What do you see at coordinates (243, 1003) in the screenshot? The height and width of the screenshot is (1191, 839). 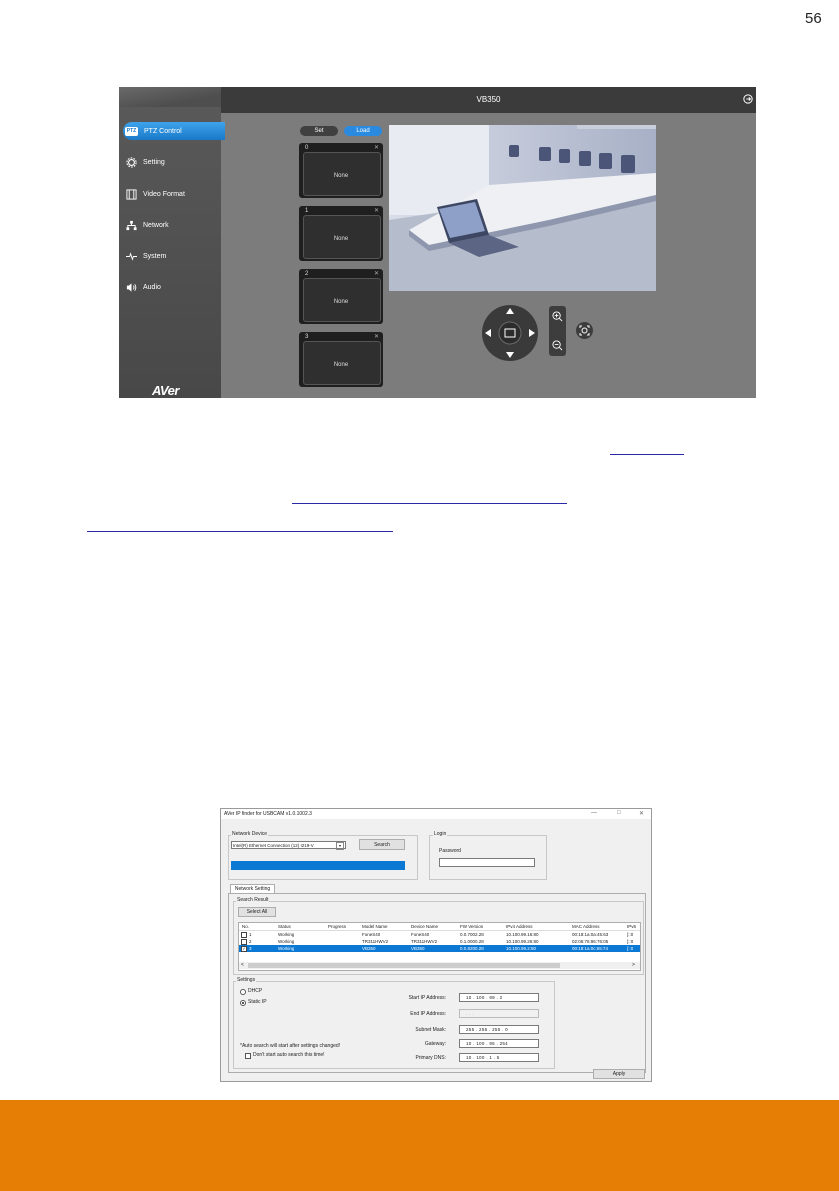 I see `static-ip-radio` at bounding box center [243, 1003].